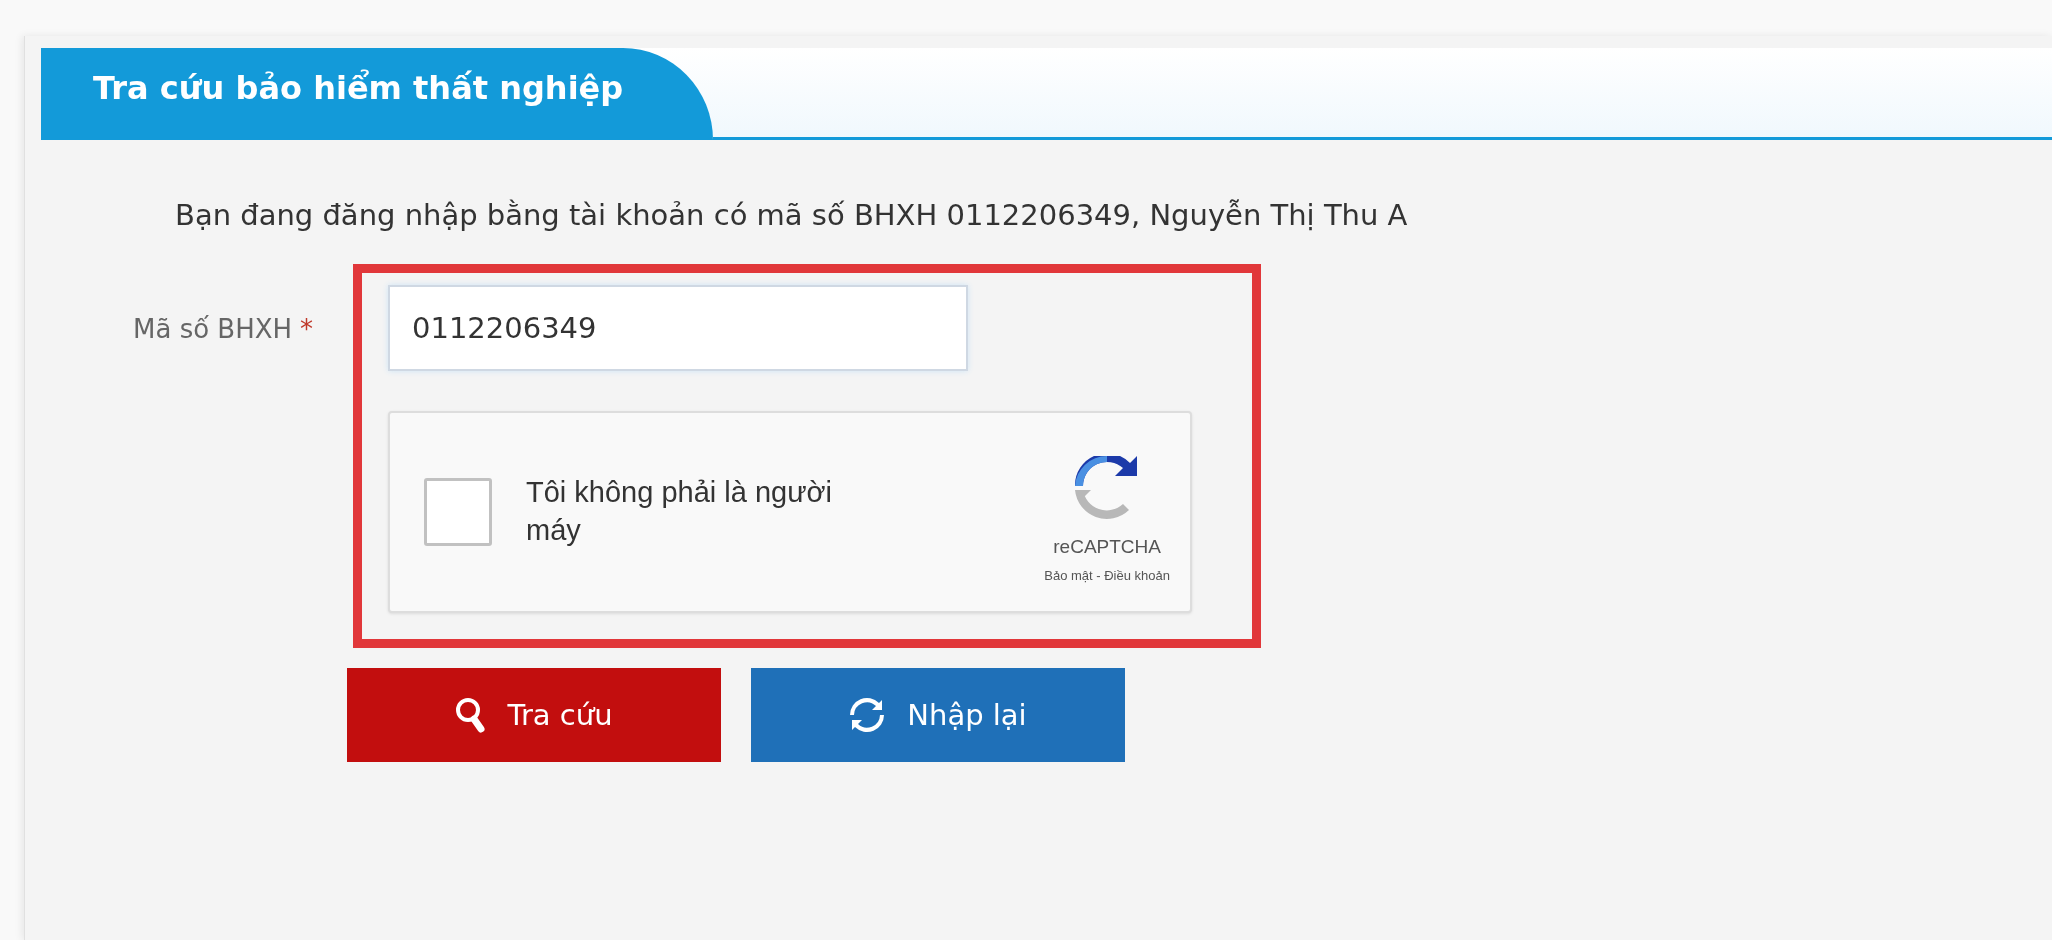 The width and height of the screenshot is (2052, 940). I want to click on required-mark: *, so click(307, 329).